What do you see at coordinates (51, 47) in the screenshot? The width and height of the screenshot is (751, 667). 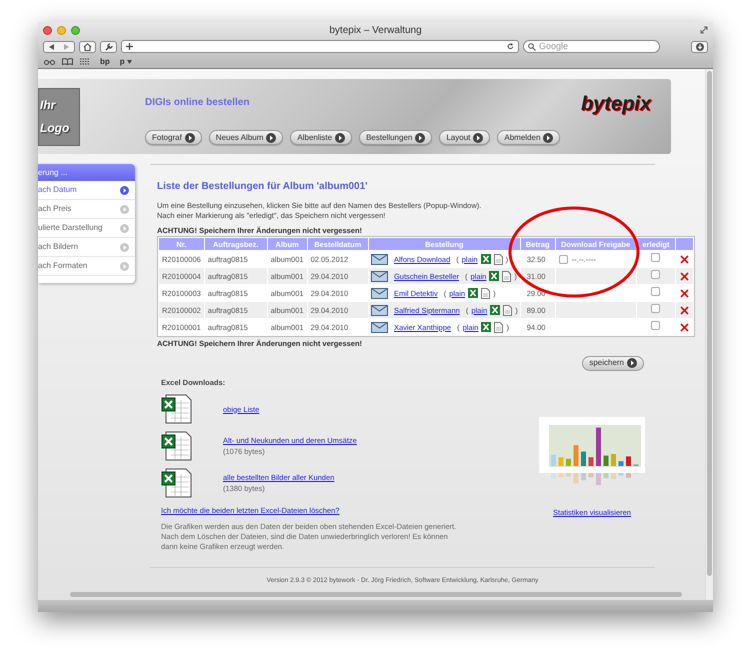 I see `back-icon` at bounding box center [51, 47].